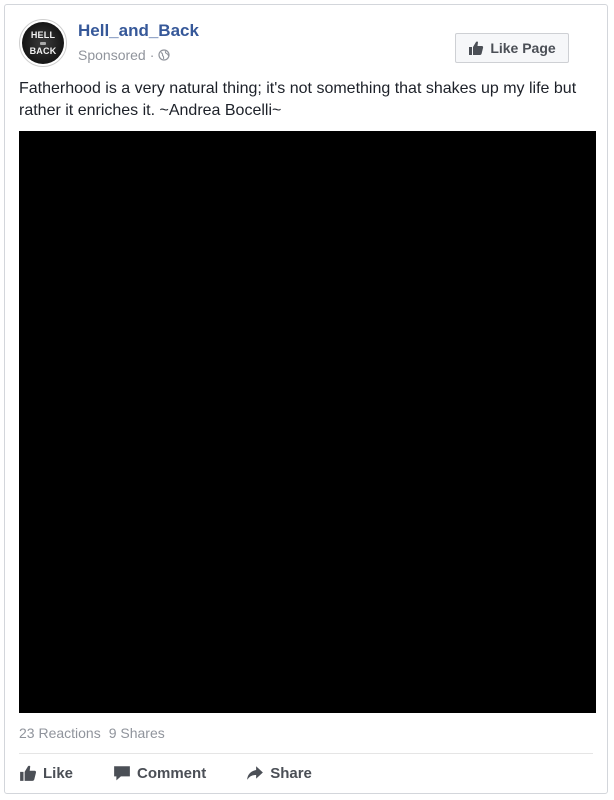 Image resolution: width=614 pixels, height=800 pixels. Describe the element at coordinates (43, 34) in the screenshot. I see `avatar-line1: HELL` at that location.